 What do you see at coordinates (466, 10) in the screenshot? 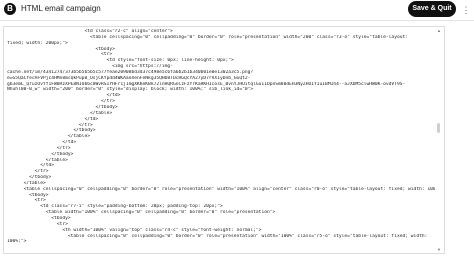
I see `more-options-icon: ⋮` at bounding box center [466, 10].